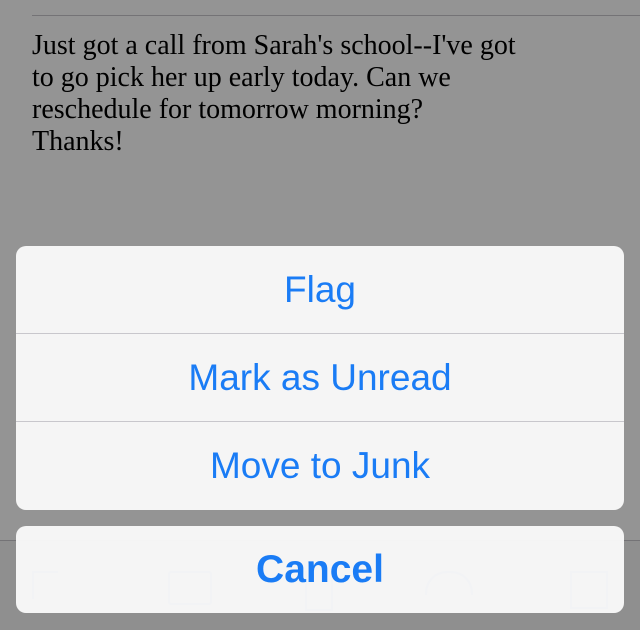 This screenshot has width=640, height=630. I want to click on move-to-junk-button: Move to Junk, so click(320, 466).